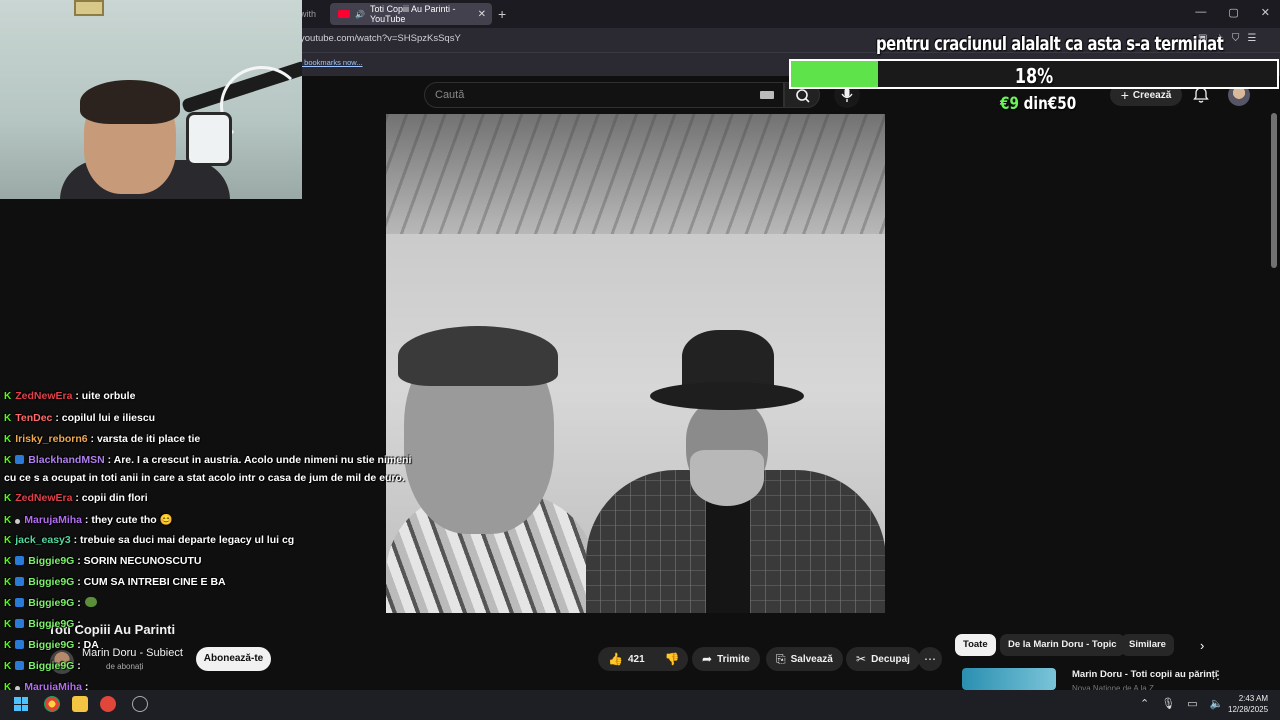 Image resolution: width=1280 pixels, height=720 pixels. I want to click on clock-time: 2:43 AM, so click(1253, 698).